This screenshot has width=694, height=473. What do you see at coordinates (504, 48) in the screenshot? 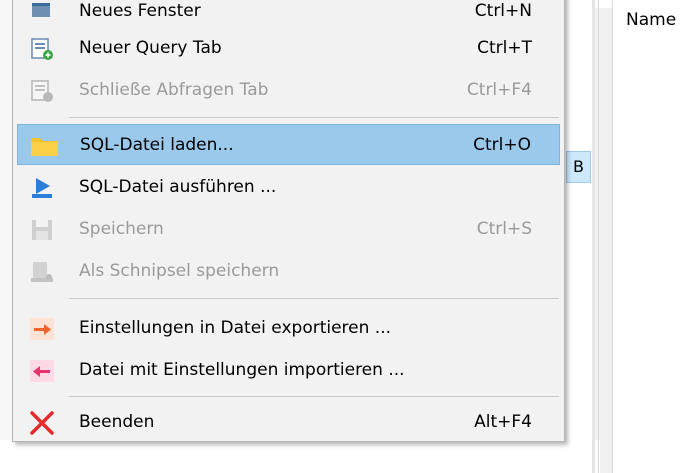
I see `menu-item-shortcut: Ctrl+T` at bounding box center [504, 48].